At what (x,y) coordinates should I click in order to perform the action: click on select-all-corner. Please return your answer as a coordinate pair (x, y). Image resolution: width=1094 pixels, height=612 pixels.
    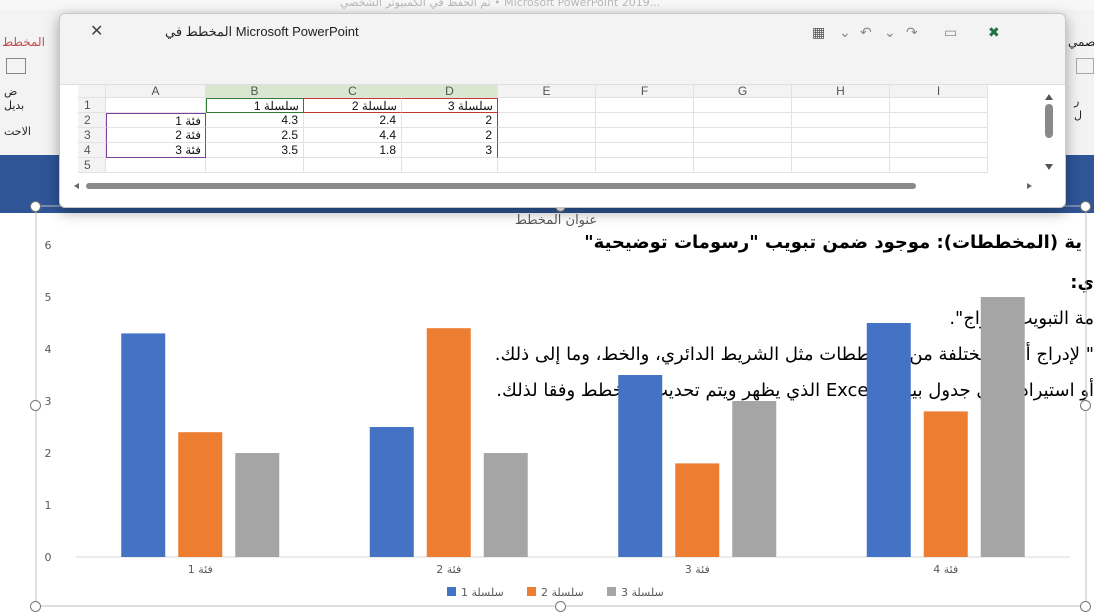
    Looking at the image, I should click on (92, 91).